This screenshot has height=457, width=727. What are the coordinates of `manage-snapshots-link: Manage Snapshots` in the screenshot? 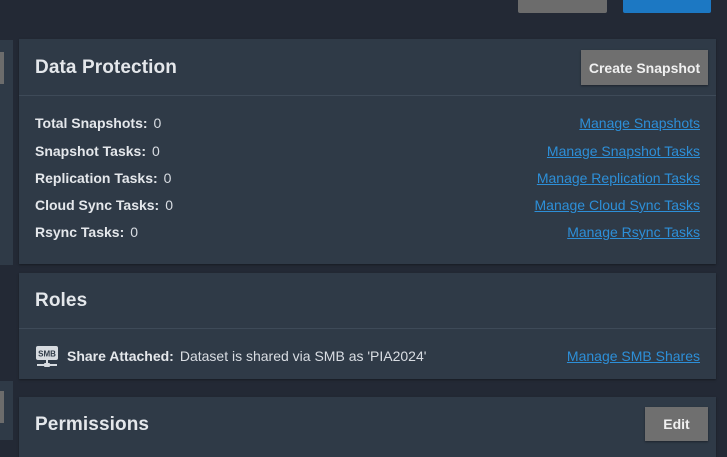 It's located at (639, 123).